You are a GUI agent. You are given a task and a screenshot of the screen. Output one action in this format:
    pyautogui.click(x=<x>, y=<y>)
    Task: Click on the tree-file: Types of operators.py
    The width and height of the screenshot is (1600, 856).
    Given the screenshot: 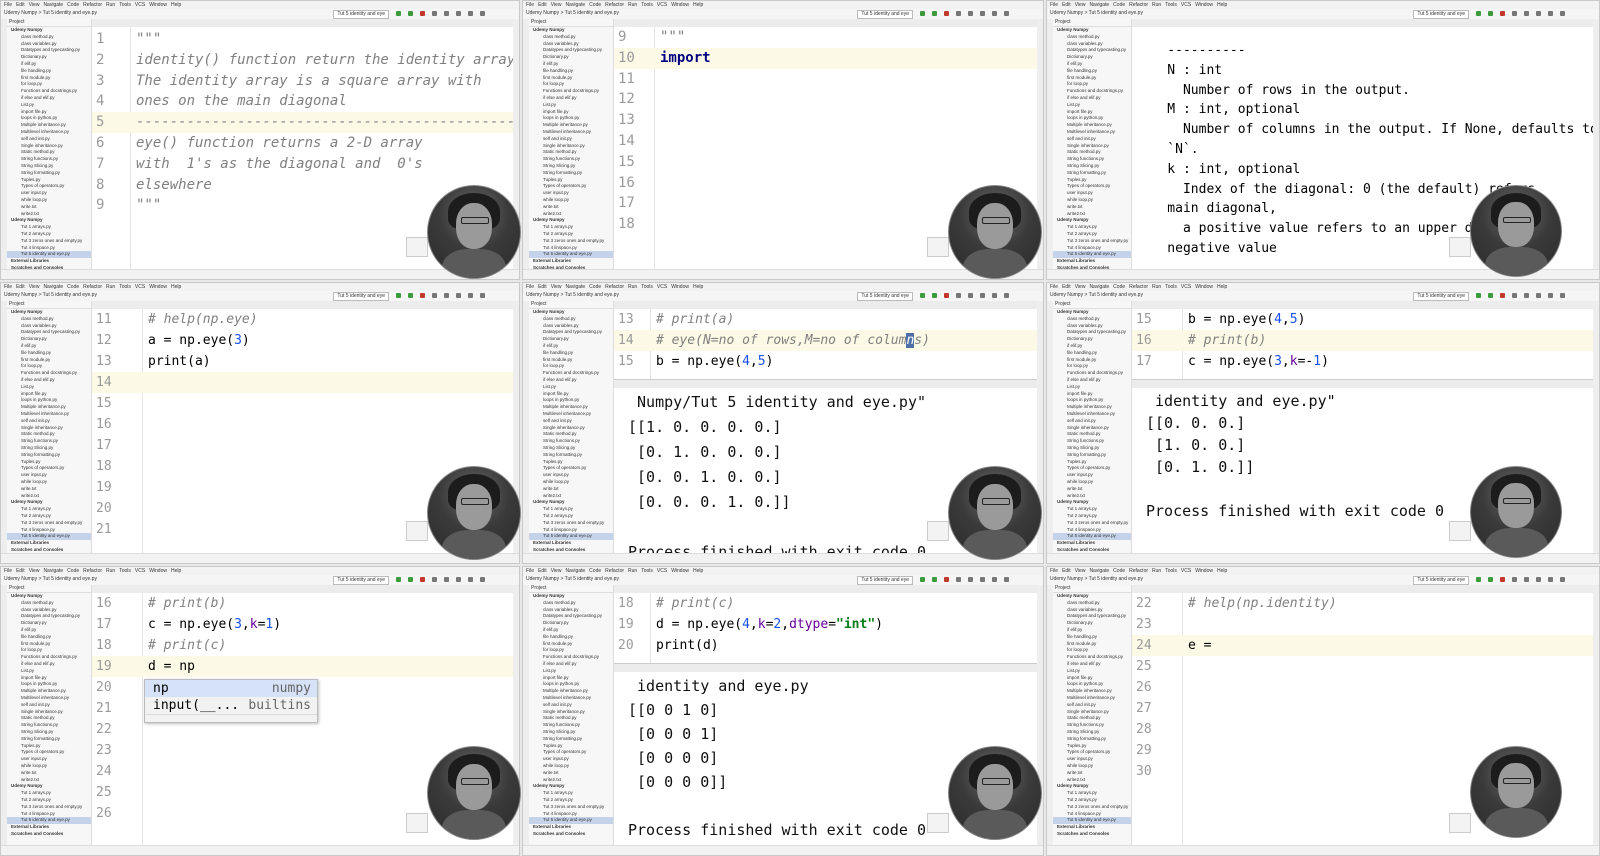 What is the action you would take?
    pyautogui.click(x=1092, y=468)
    